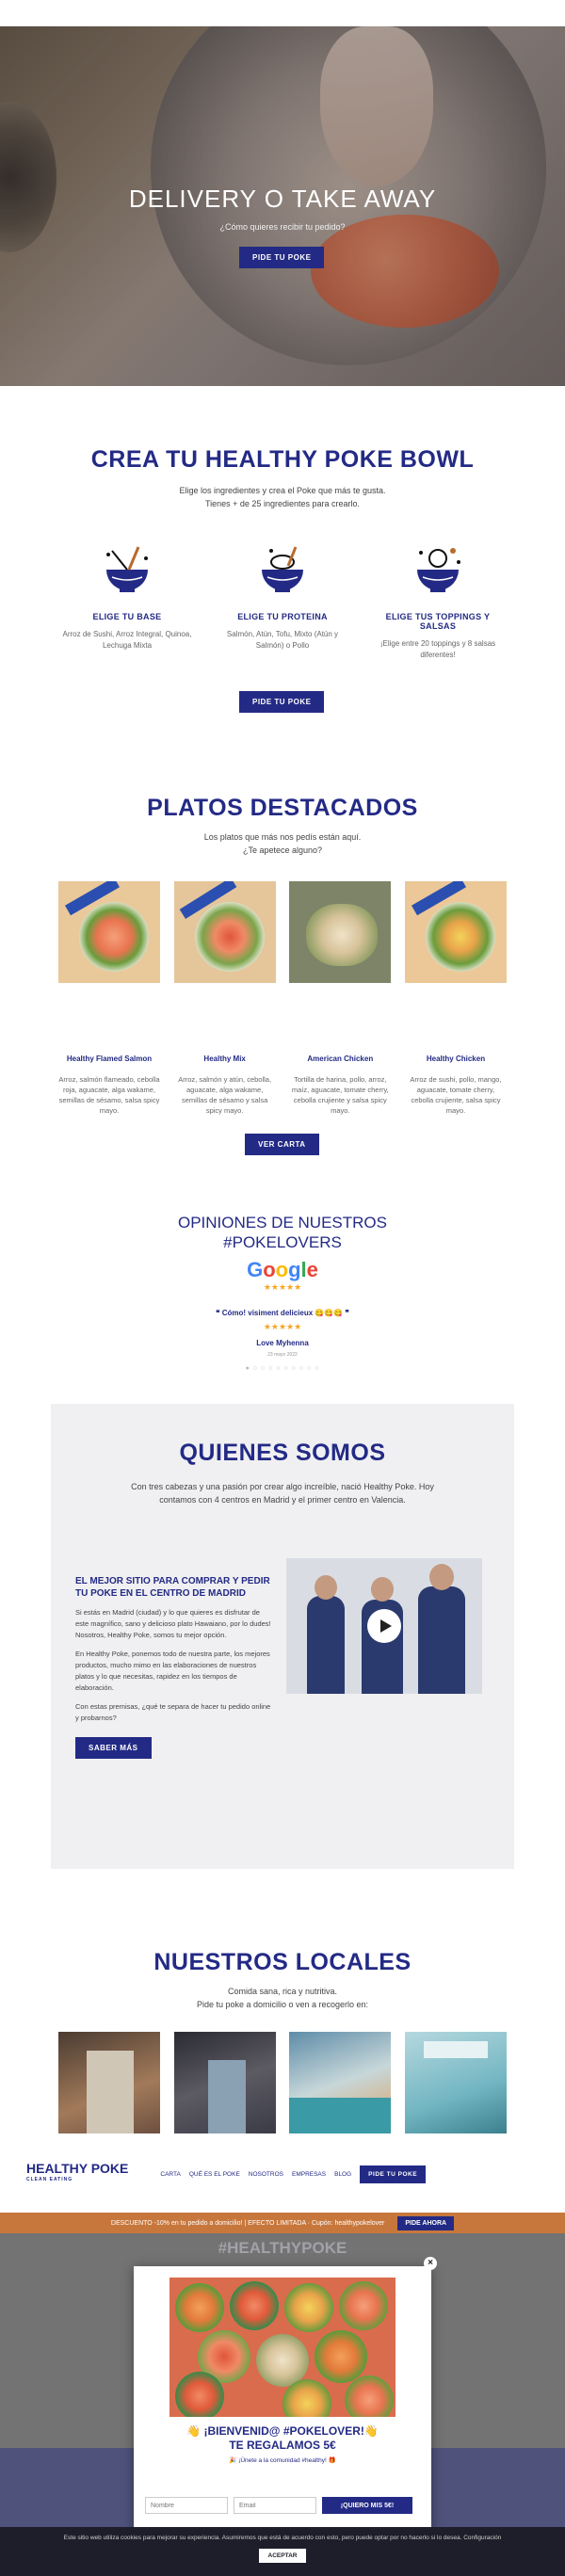 The height and width of the screenshot is (2576, 565). Describe the element at coordinates (282, 459) in the screenshot. I see `crea-title: CREA TU HEALTHY POKE BOWL` at that location.